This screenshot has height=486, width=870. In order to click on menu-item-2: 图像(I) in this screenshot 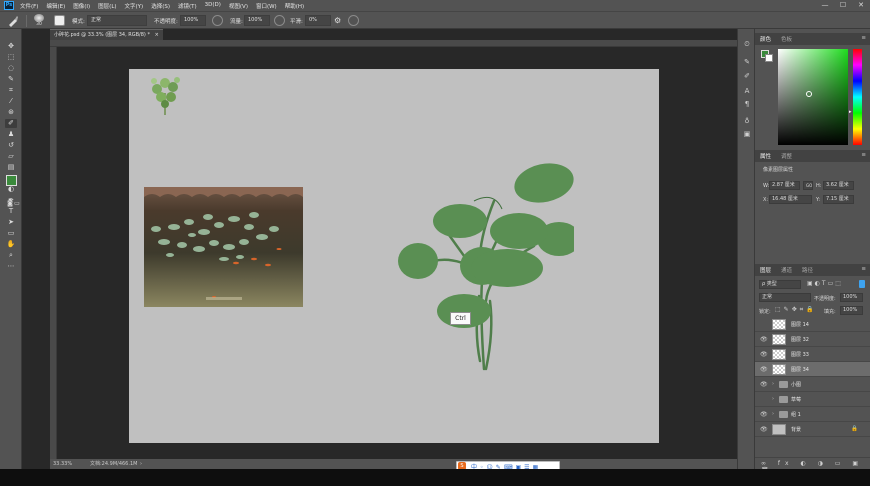, I will do `click(81, 6)`.